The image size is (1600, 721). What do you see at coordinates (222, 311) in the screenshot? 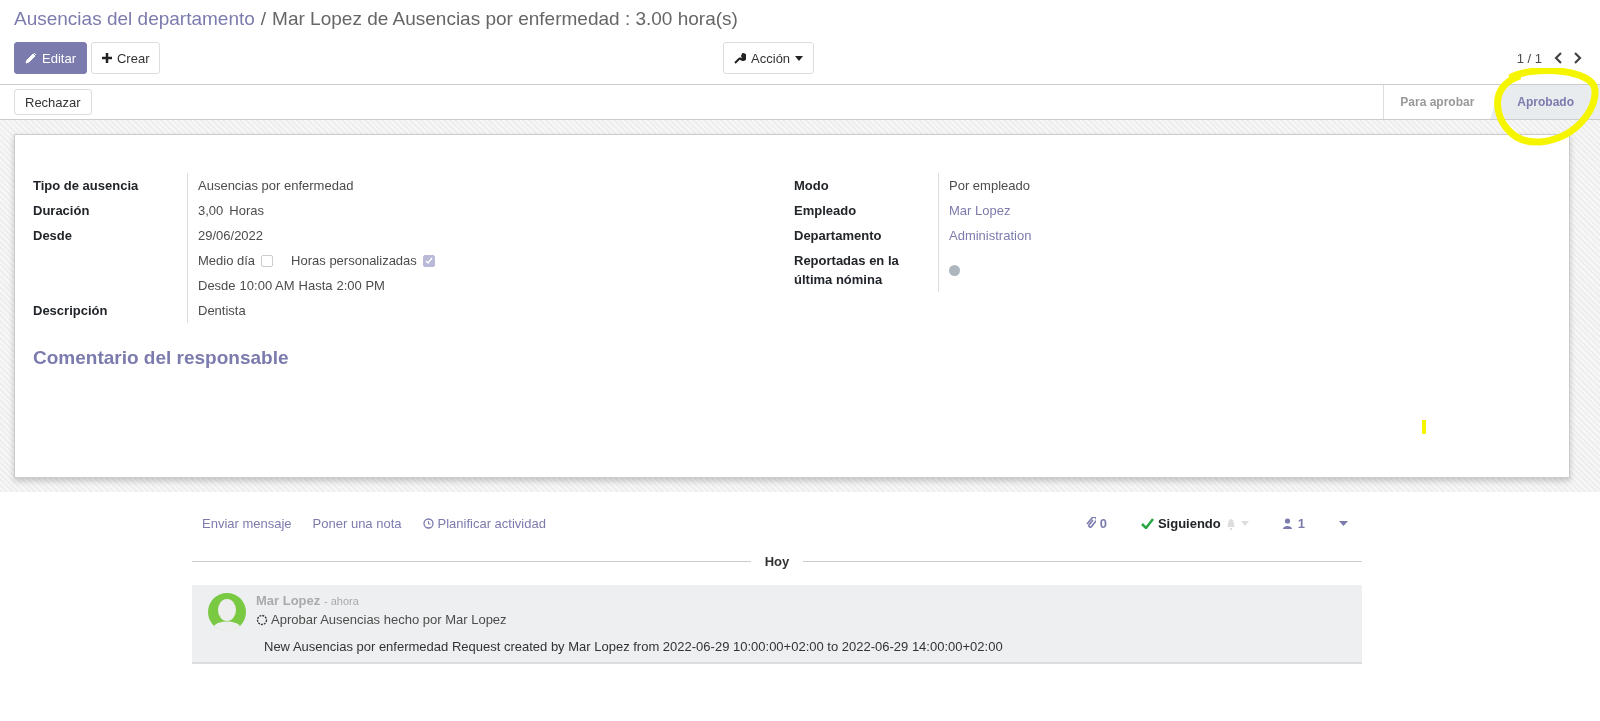
I see `field-value: Dentista` at bounding box center [222, 311].